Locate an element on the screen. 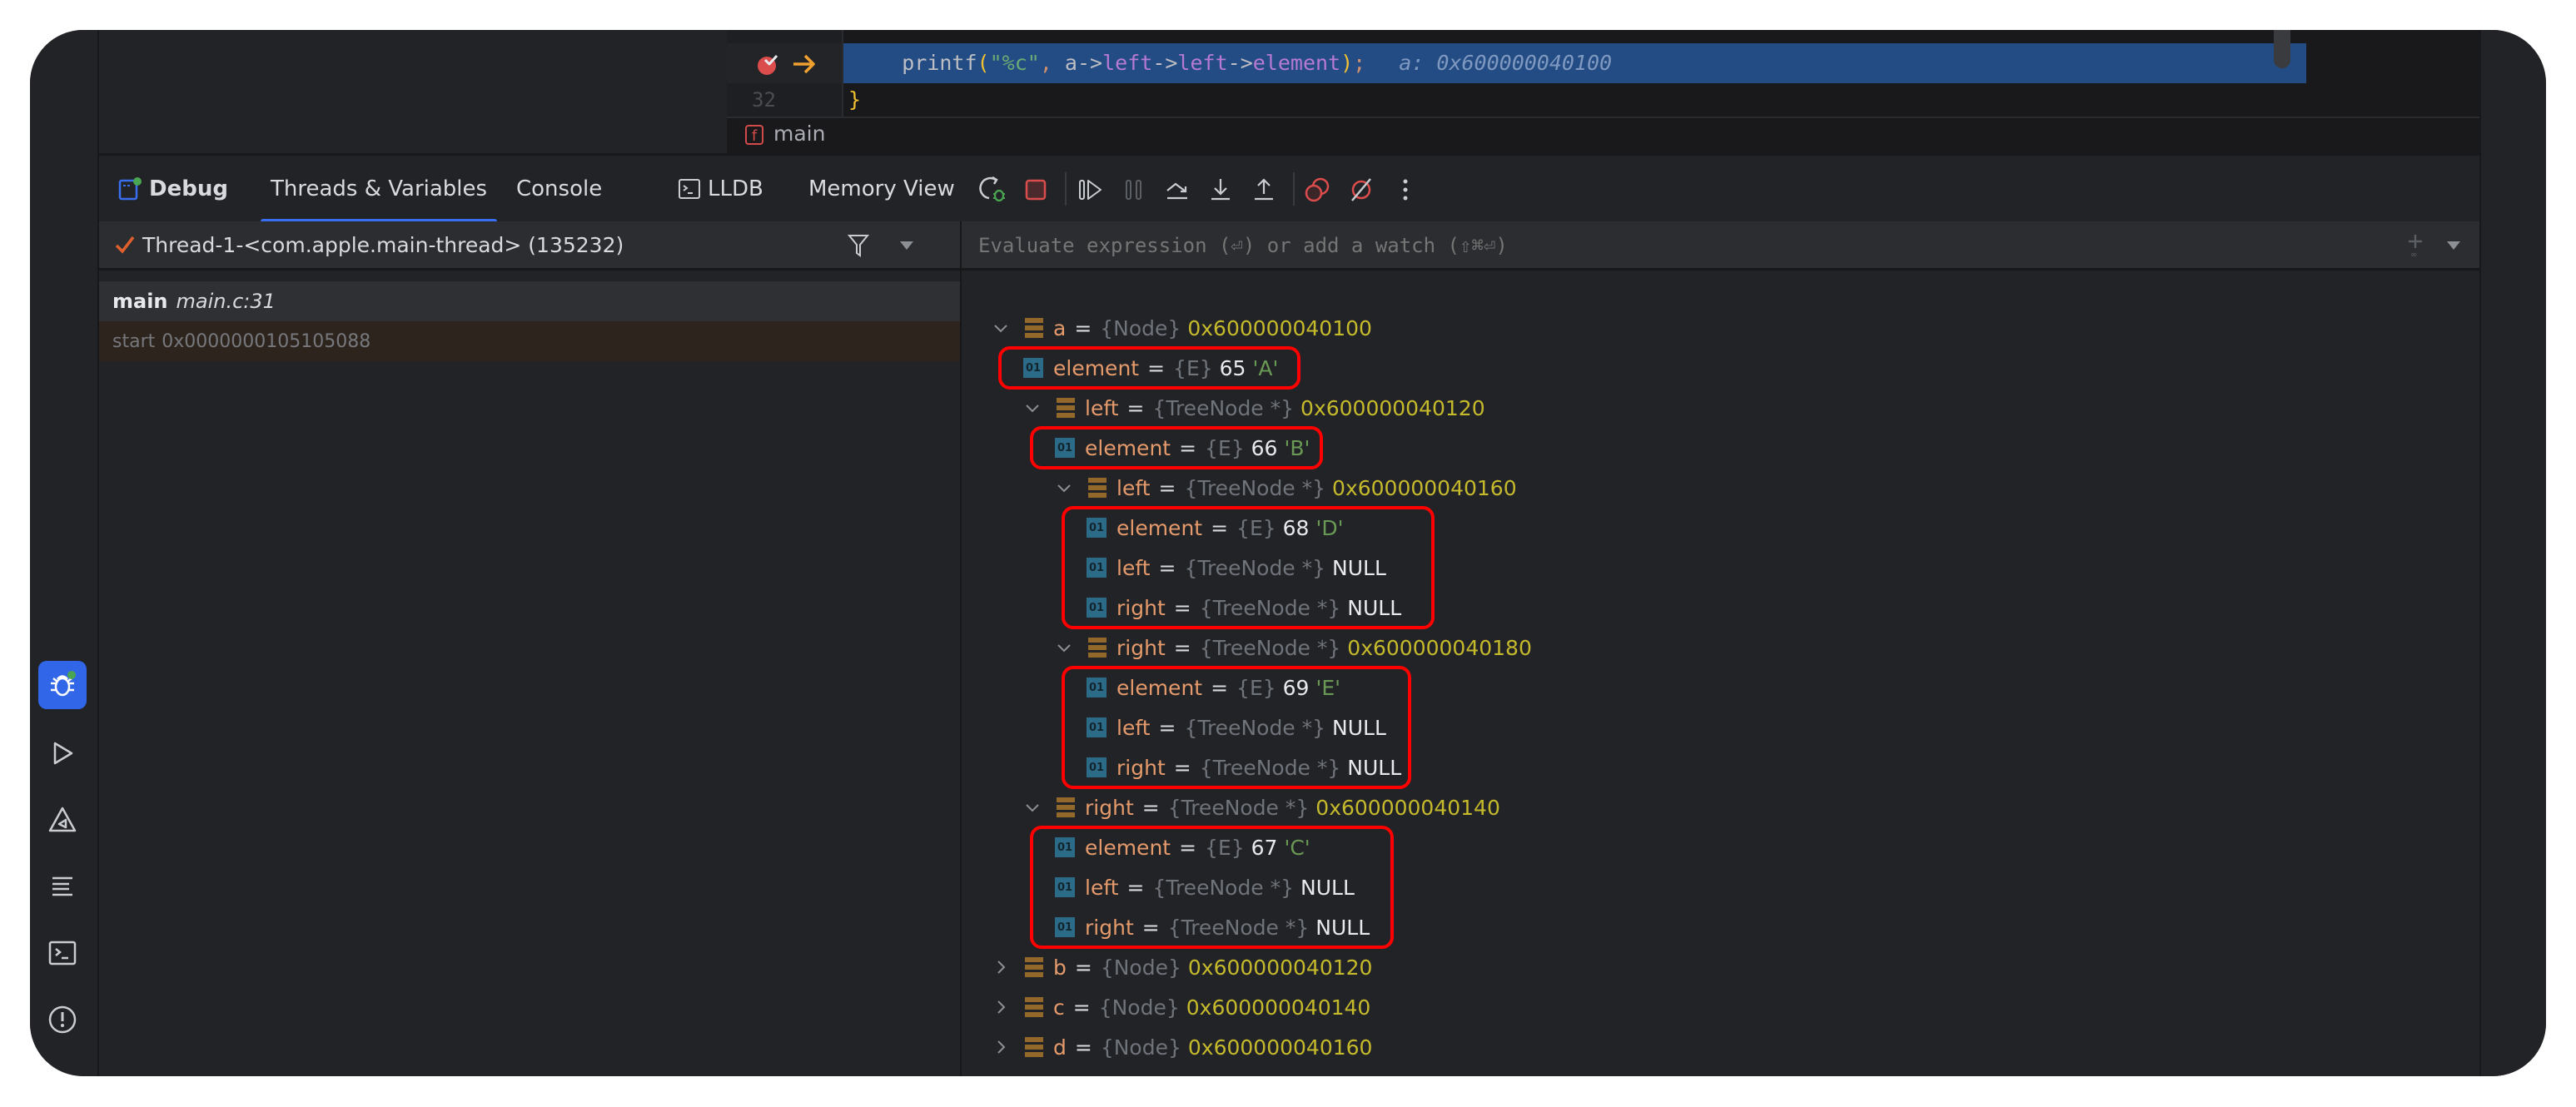 The height and width of the screenshot is (1107, 2576). sidebar-item-problems is located at coordinates (62, 1019).